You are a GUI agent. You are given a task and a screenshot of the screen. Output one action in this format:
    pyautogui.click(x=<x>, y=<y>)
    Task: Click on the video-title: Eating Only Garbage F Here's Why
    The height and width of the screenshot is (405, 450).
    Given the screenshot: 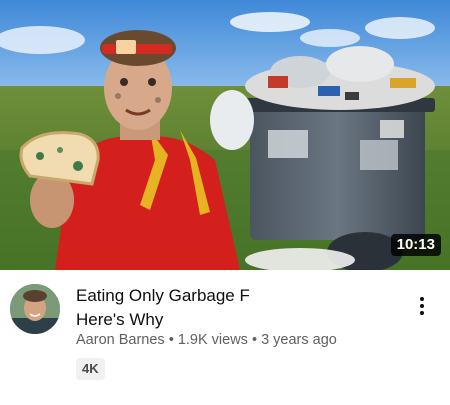 What is the action you would take?
    pyautogui.click(x=236, y=308)
    